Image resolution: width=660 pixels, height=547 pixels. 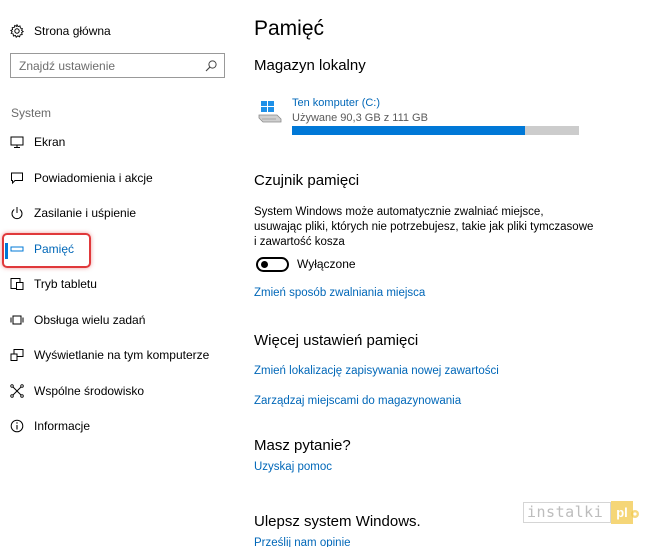 What do you see at coordinates (271, 113) in the screenshot?
I see `windows-drive-icon` at bounding box center [271, 113].